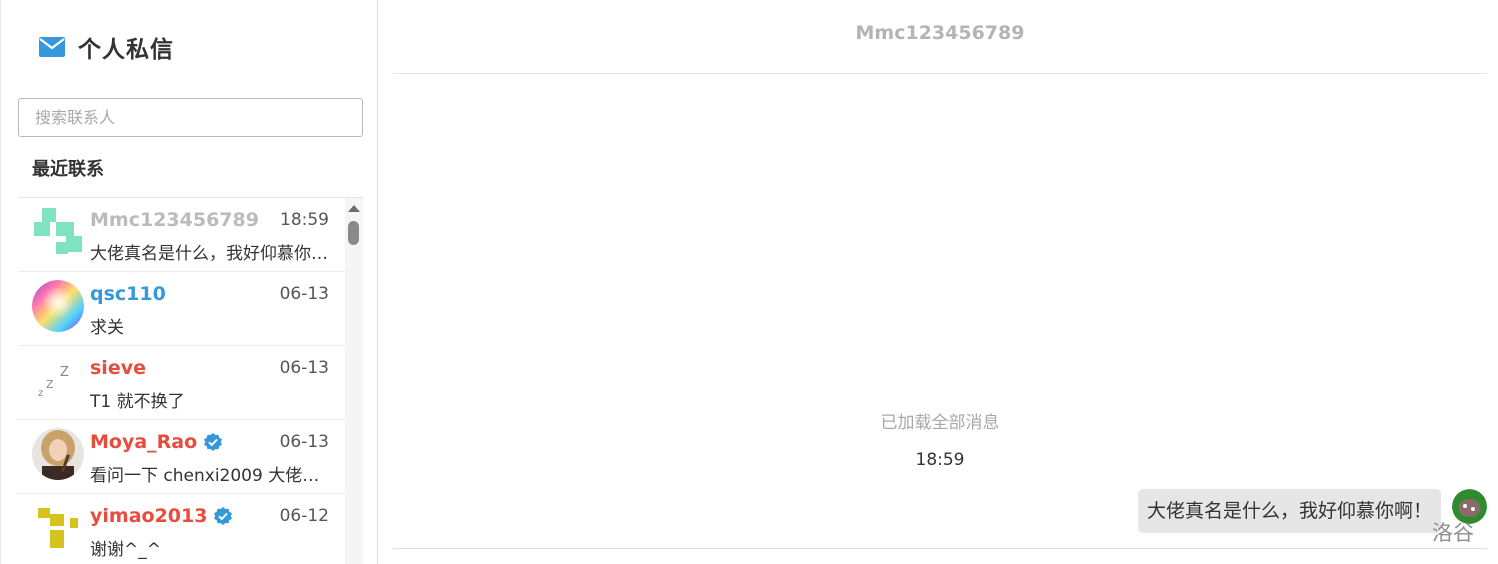 The height and width of the screenshot is (564, 1498). Describe the element at coordinates (190, 117) in the screenshot. I see `search-contacts-input` at that location.